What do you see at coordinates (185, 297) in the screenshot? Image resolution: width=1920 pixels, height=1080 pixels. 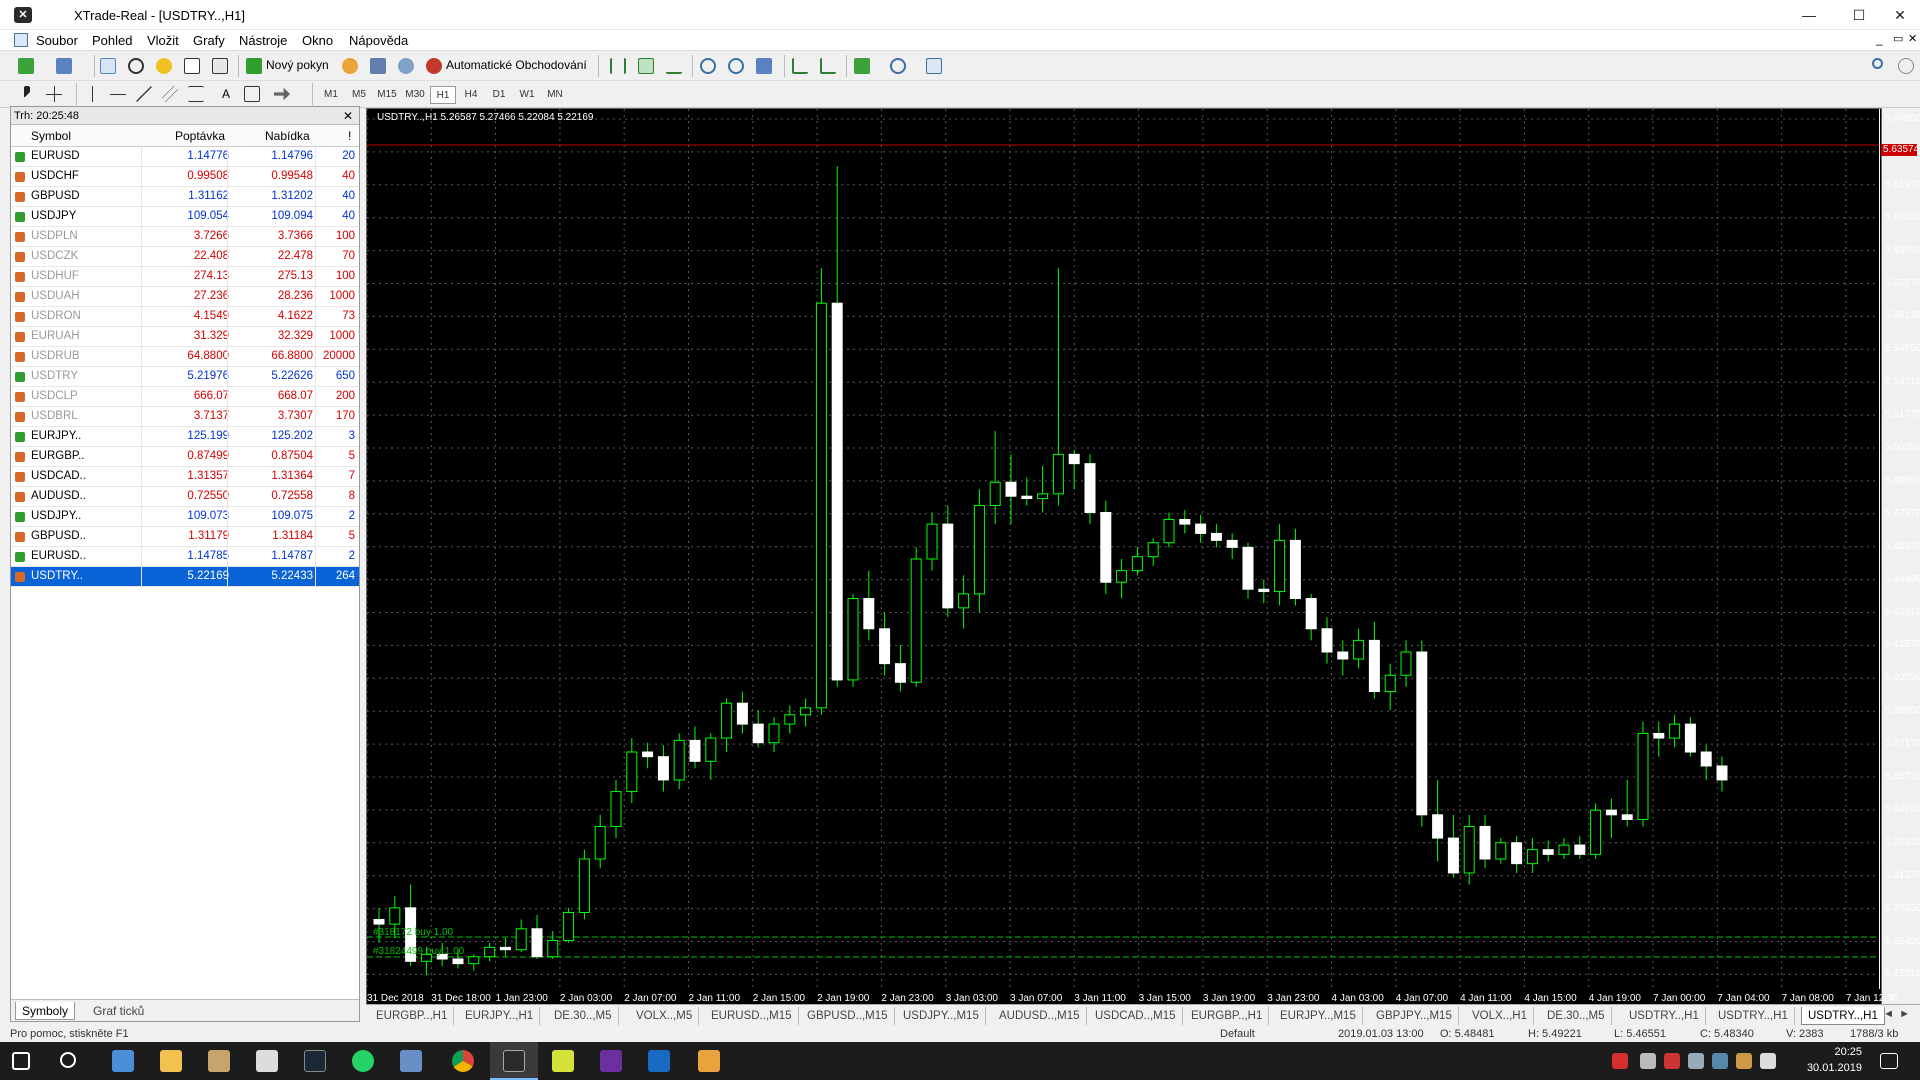 I see `market-watch-row: USDUAH 27.236 28.236 1000` at bounding box center [185, 297].